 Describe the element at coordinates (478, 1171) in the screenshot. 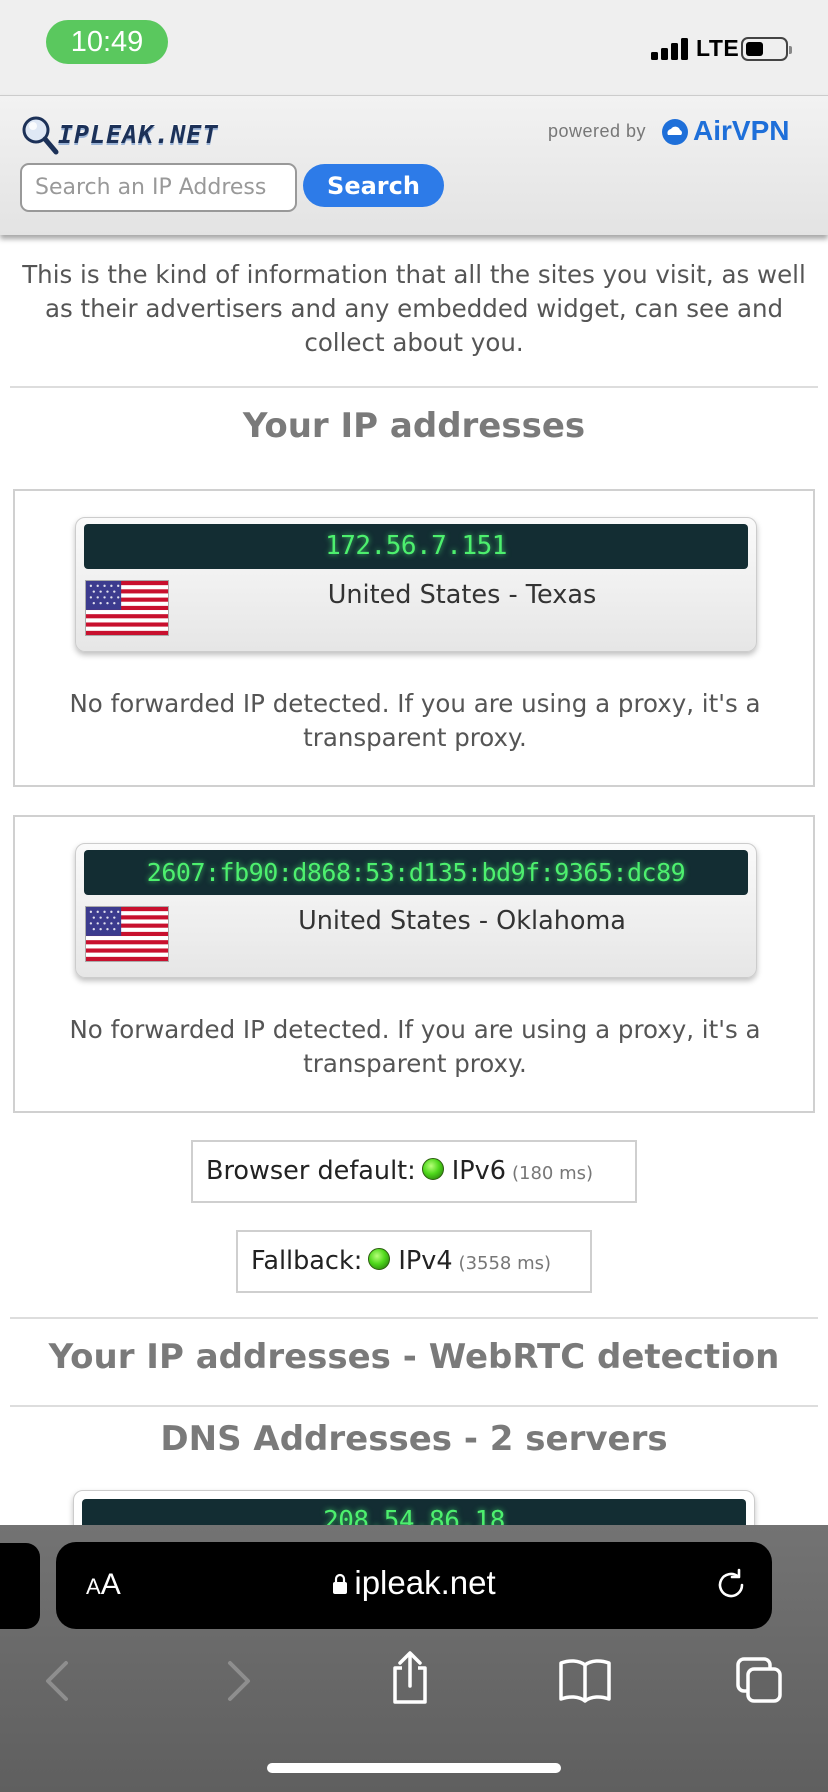

I see `browser-default-protocol: IPv6` at that location.